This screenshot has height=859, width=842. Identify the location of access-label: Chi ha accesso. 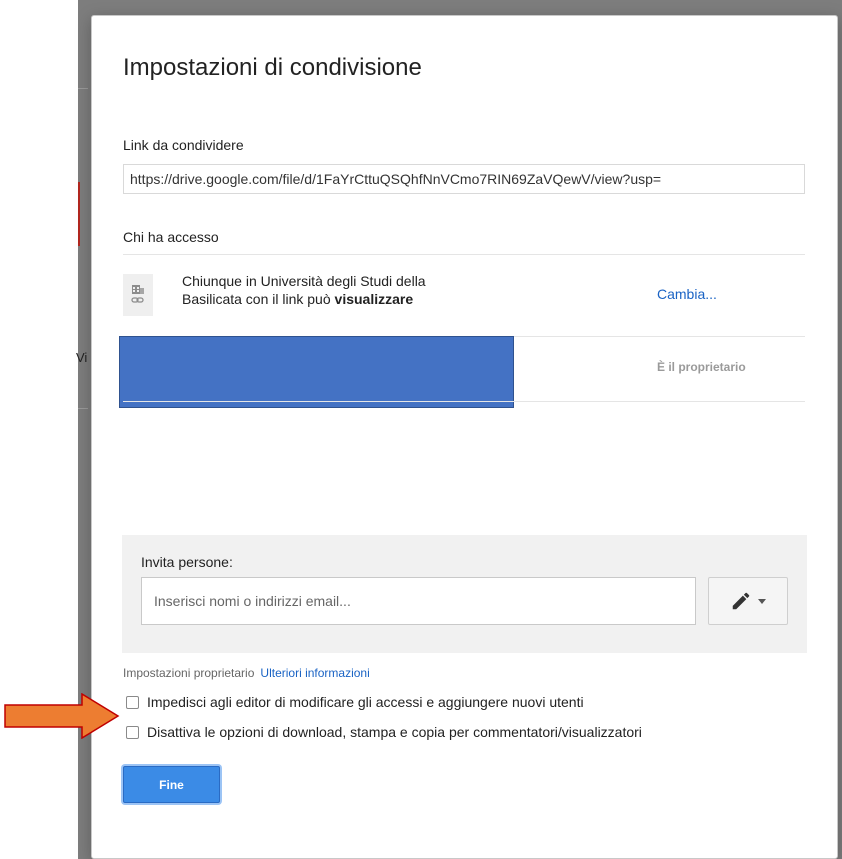
(171, 237).